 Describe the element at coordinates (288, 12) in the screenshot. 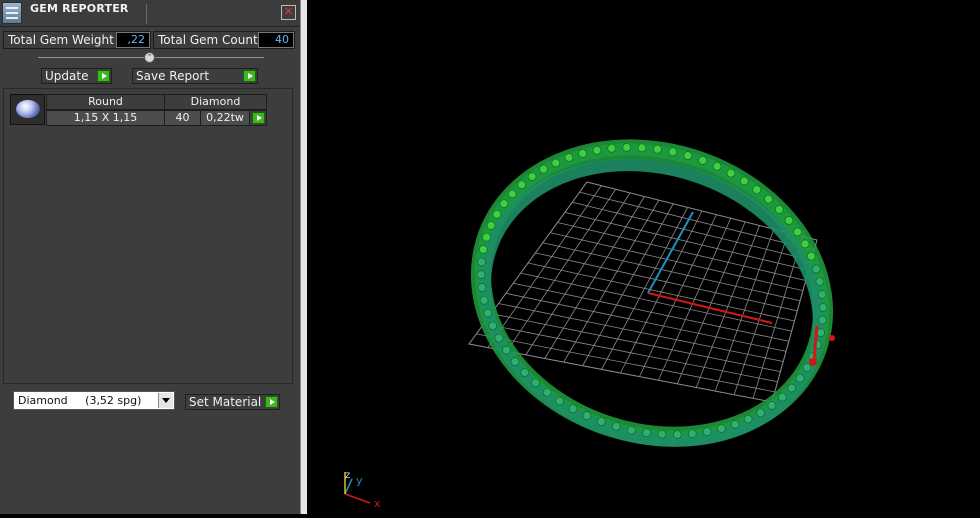

I see `close-icon: ✕` at that location.